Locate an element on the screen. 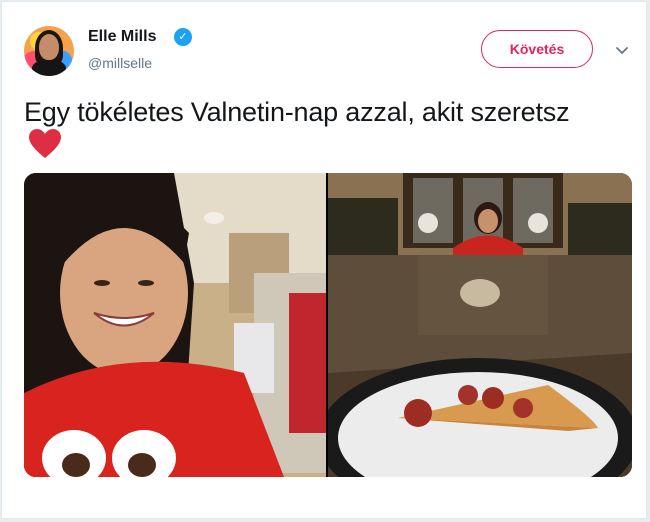 The image size is (650, 522). profile-avatar is located at coordinates (49, 51).